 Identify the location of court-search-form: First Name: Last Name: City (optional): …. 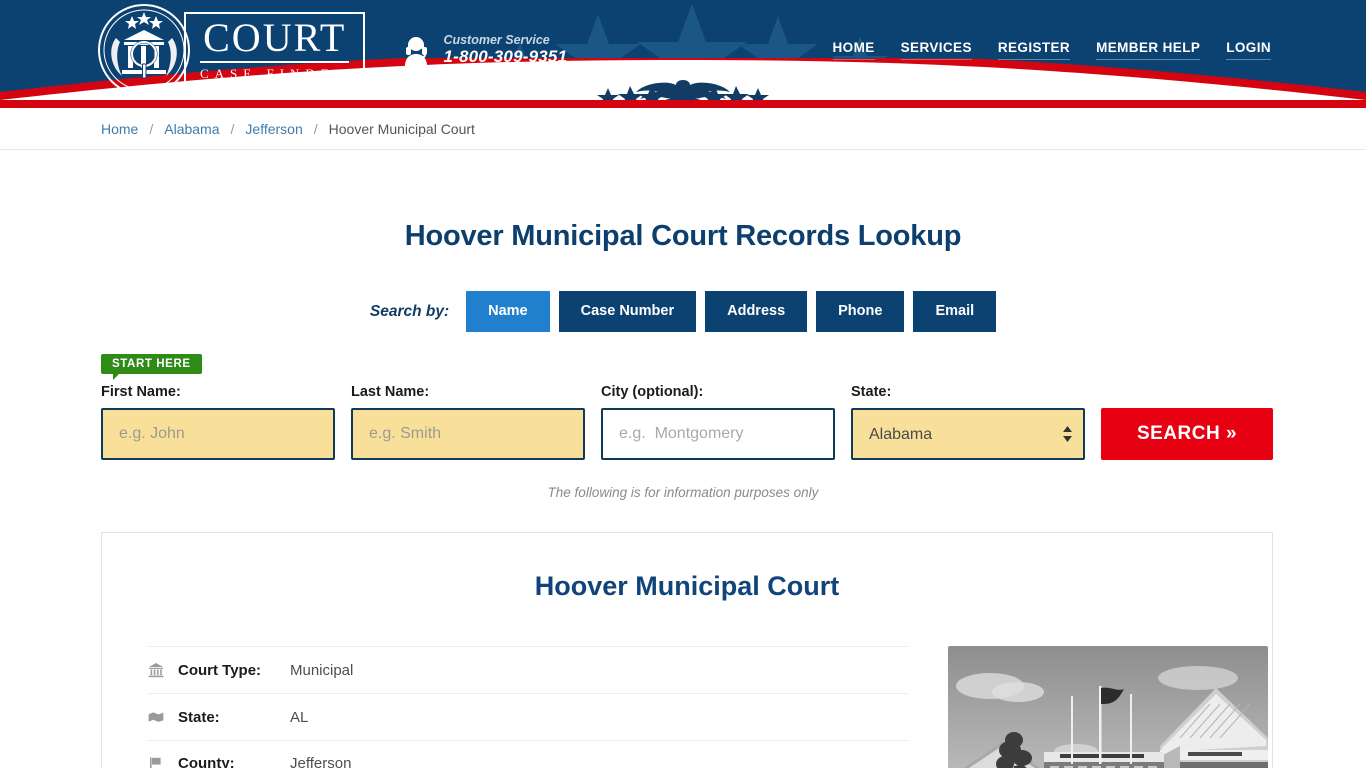
(683, 422).